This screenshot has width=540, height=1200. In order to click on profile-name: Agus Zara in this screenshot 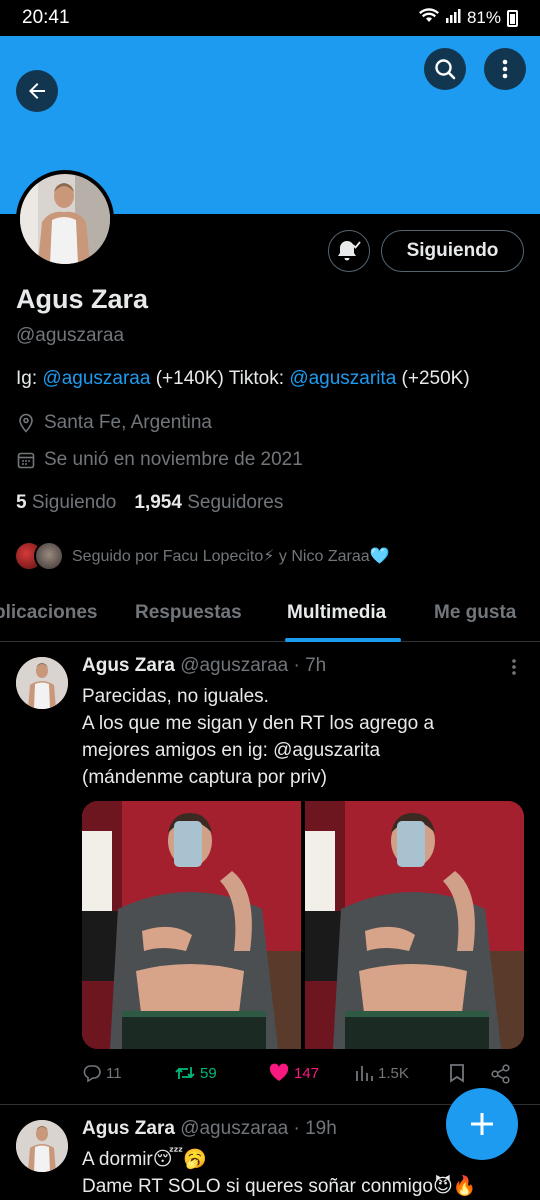, I will do `click(82, 299)`.